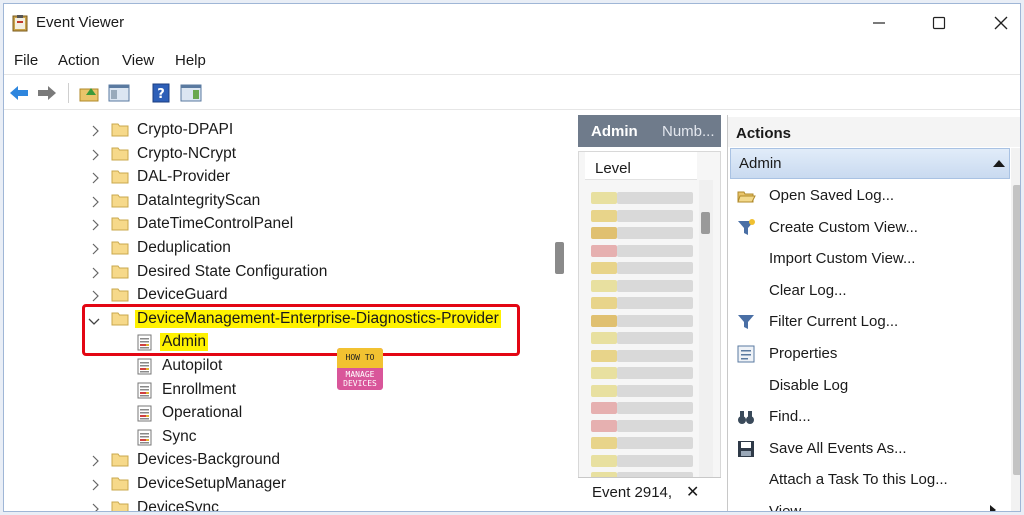  I want to click on event-viewer-app-icon, so click(20, 23).